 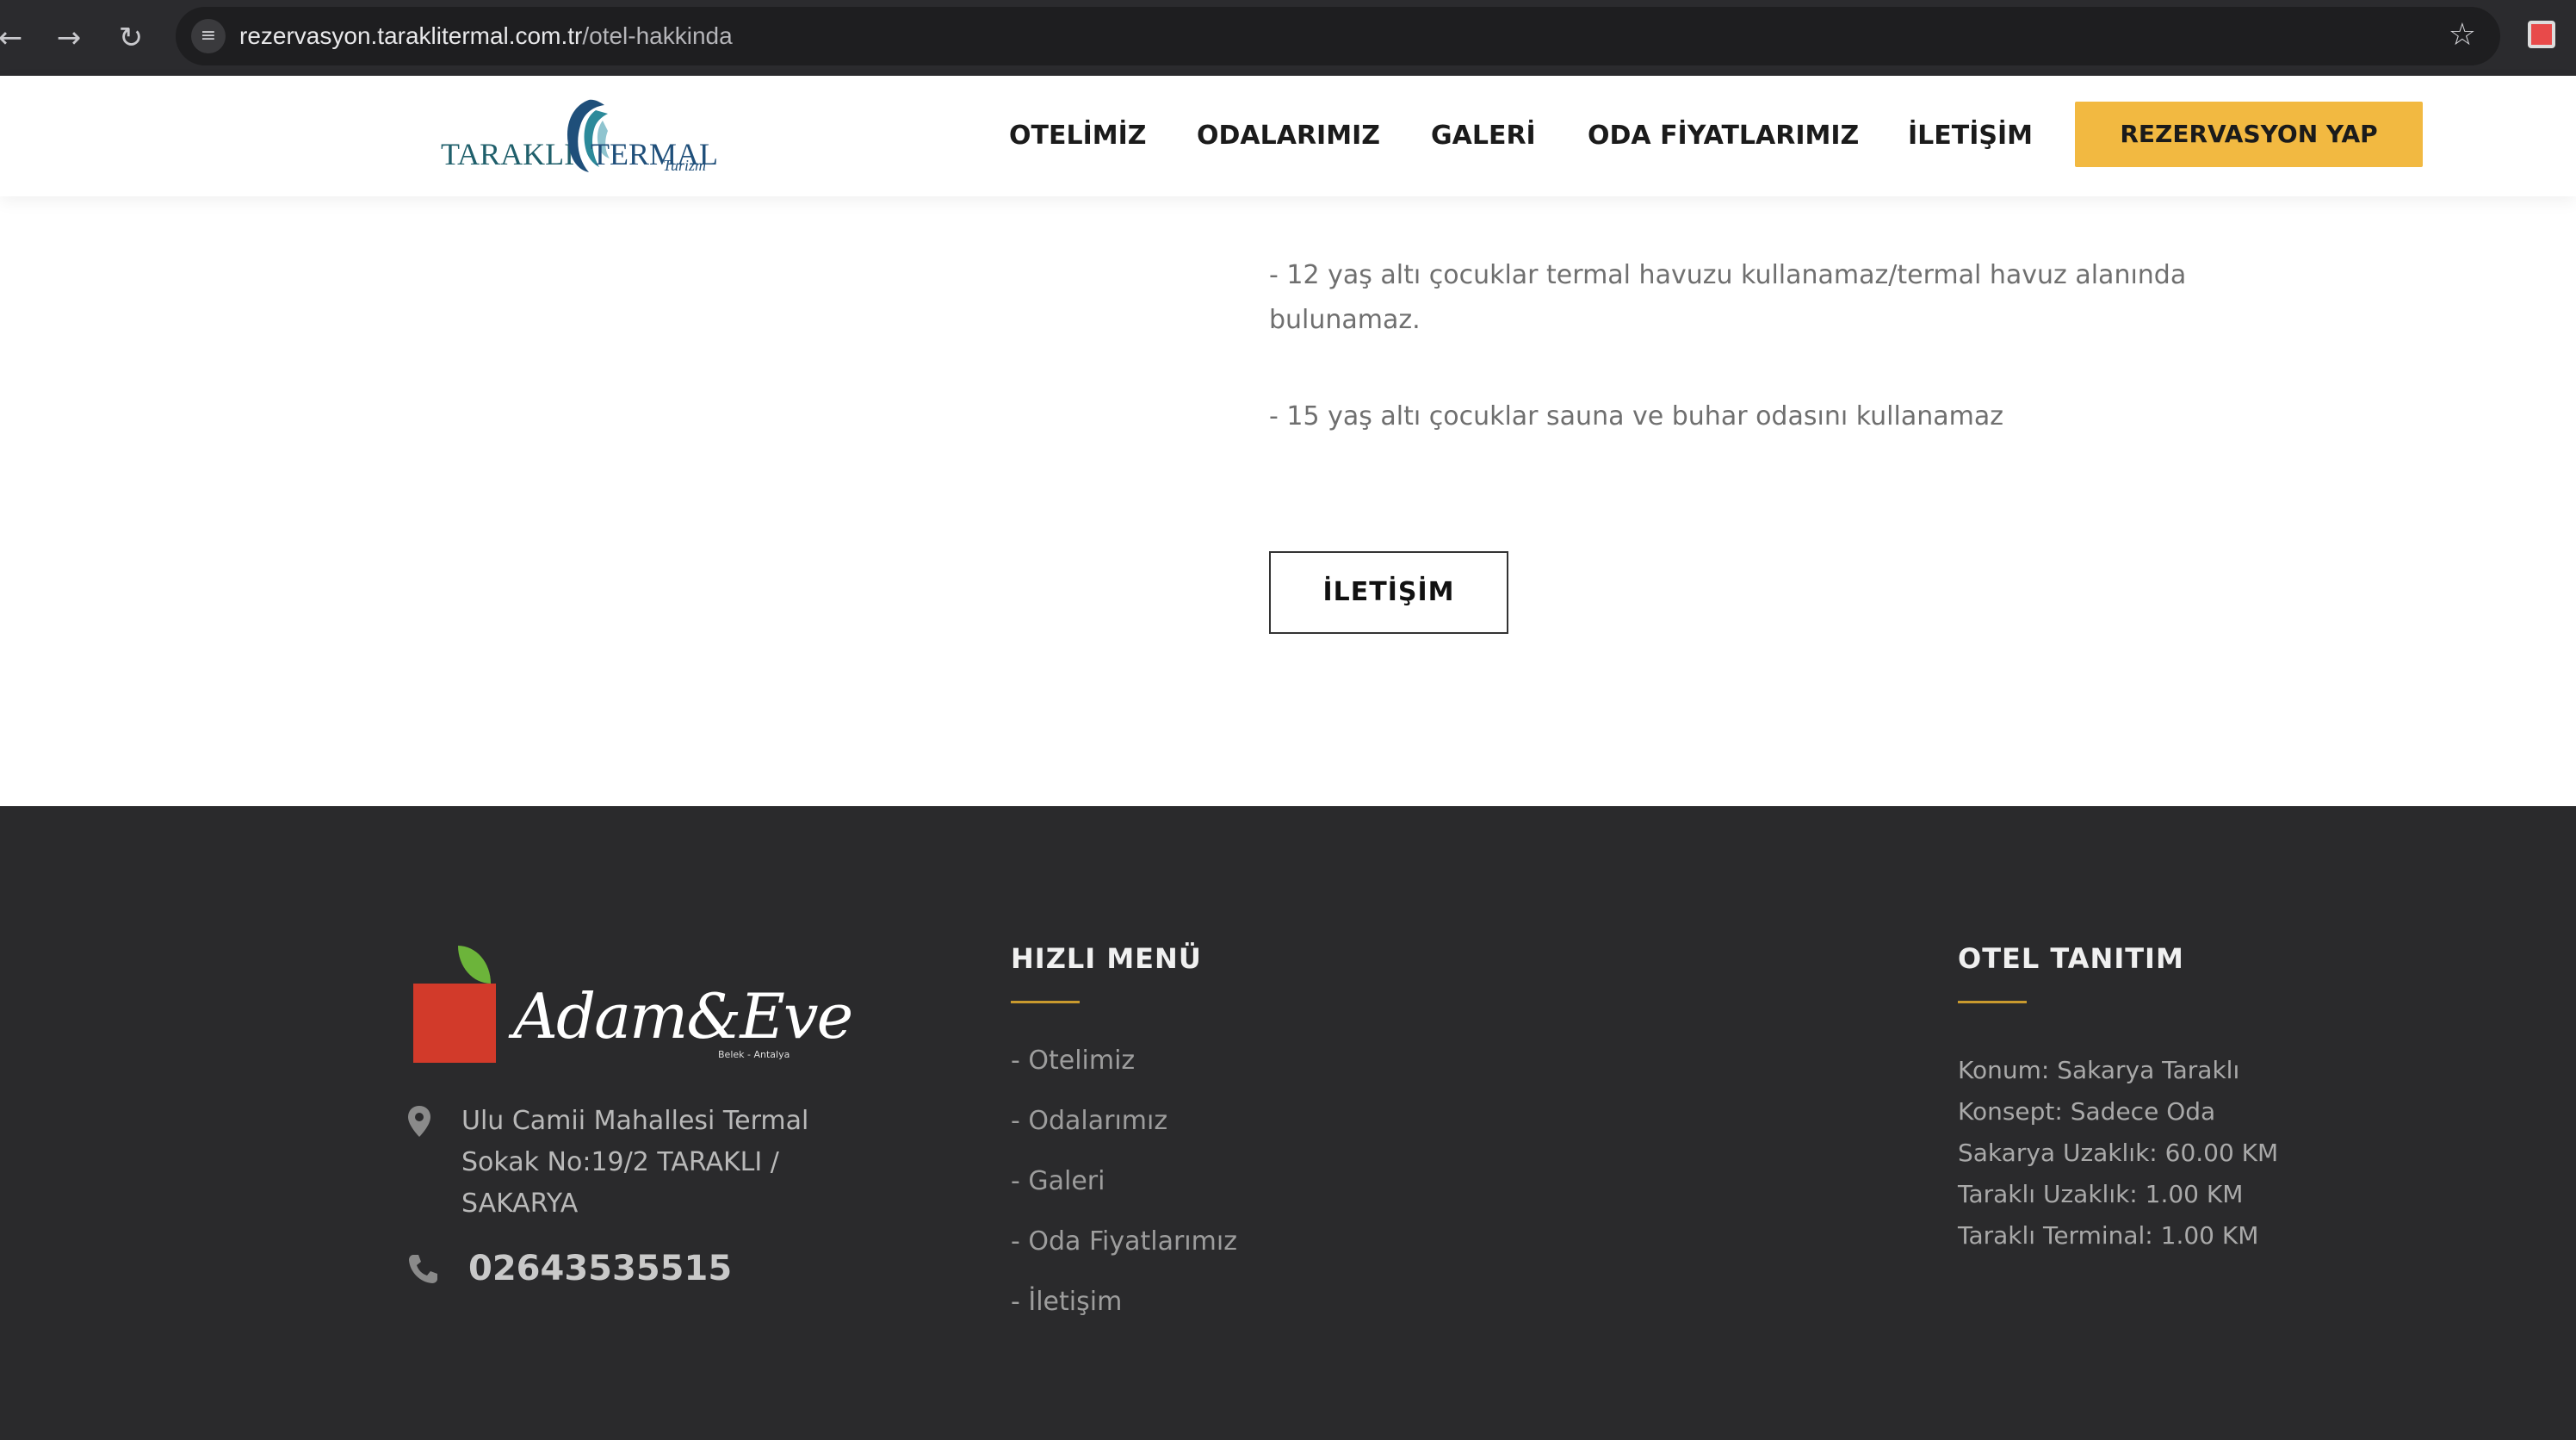 What do you see at coordinates (2462, 35) in the screenshot?
I see `star-icon: ☆` at bounding box center [2462, 35].